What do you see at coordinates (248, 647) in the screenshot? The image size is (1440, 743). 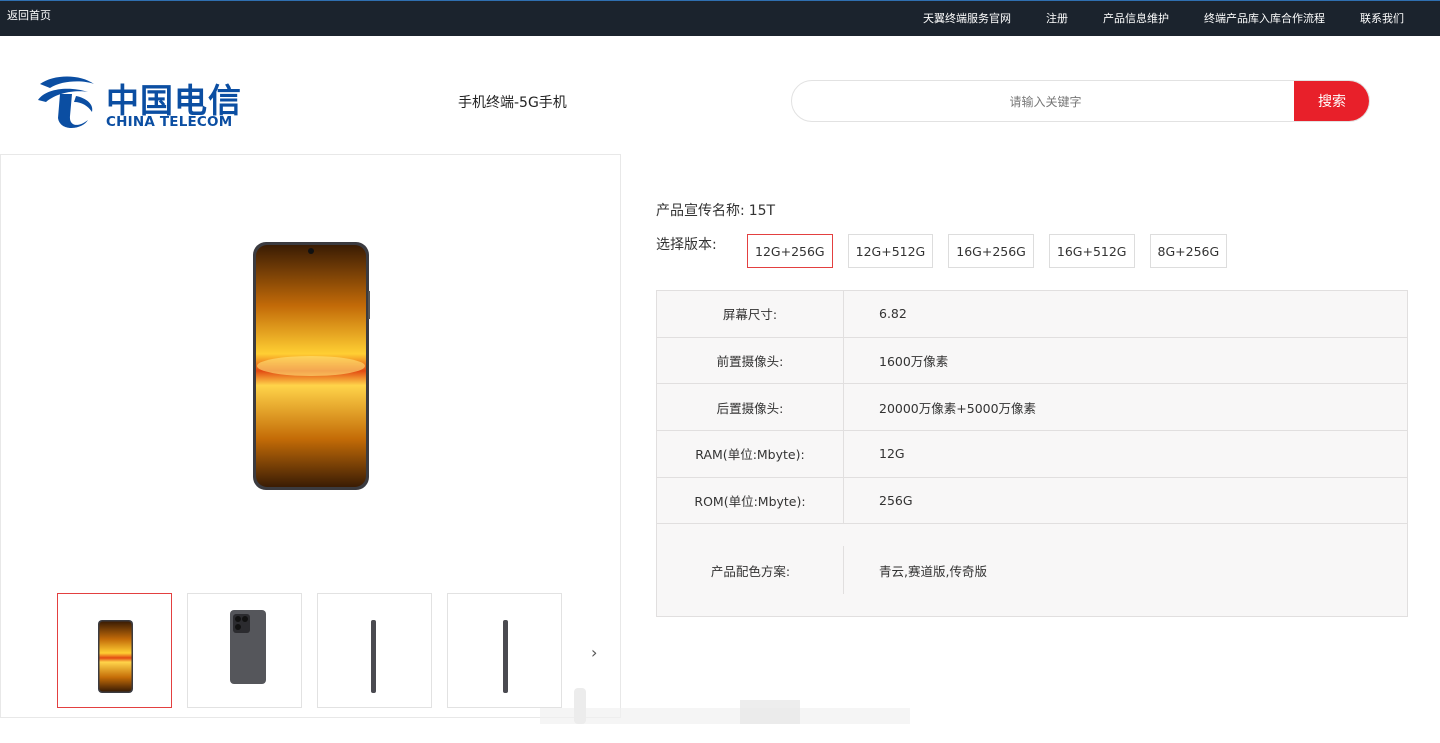 I see `phone-back-thumb` at bounding box center [248, 647].